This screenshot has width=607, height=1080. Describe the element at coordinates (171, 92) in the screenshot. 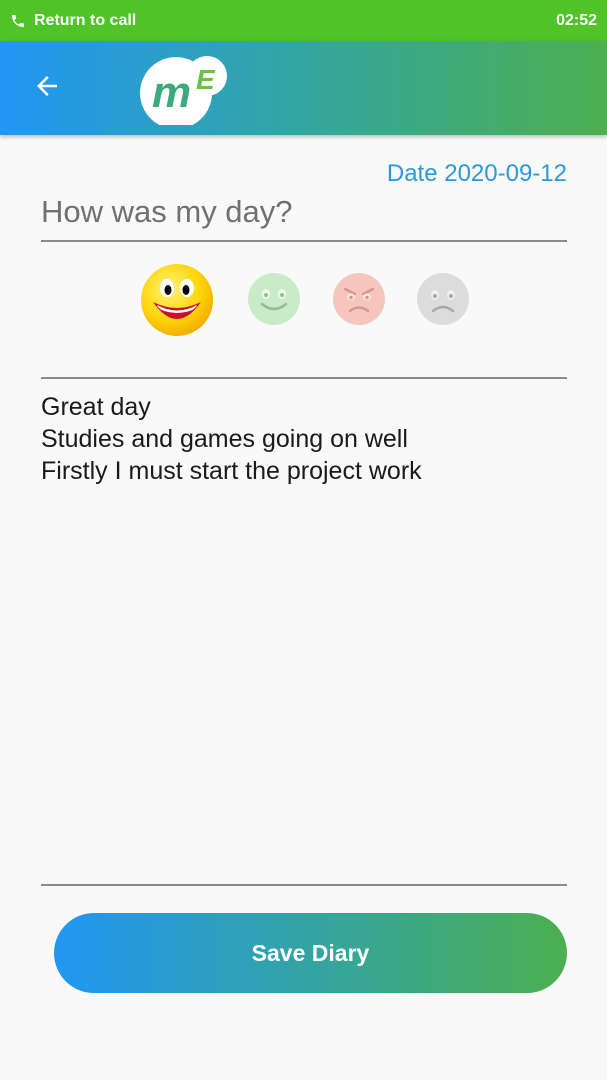

I see `svg-text: m` at that location.